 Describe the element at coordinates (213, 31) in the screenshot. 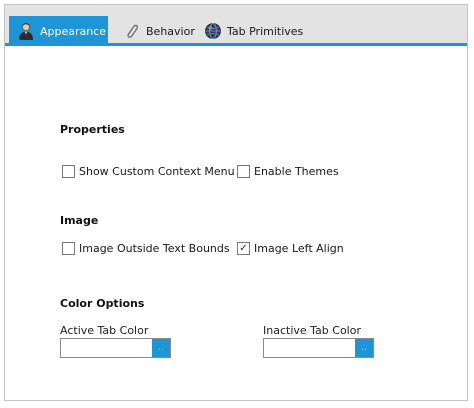

I see `globe-icon` at that location.